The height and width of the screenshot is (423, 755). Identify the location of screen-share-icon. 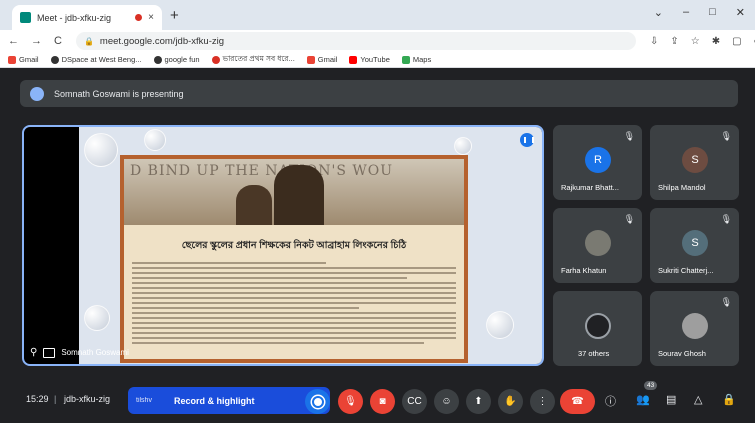
(49, 352).